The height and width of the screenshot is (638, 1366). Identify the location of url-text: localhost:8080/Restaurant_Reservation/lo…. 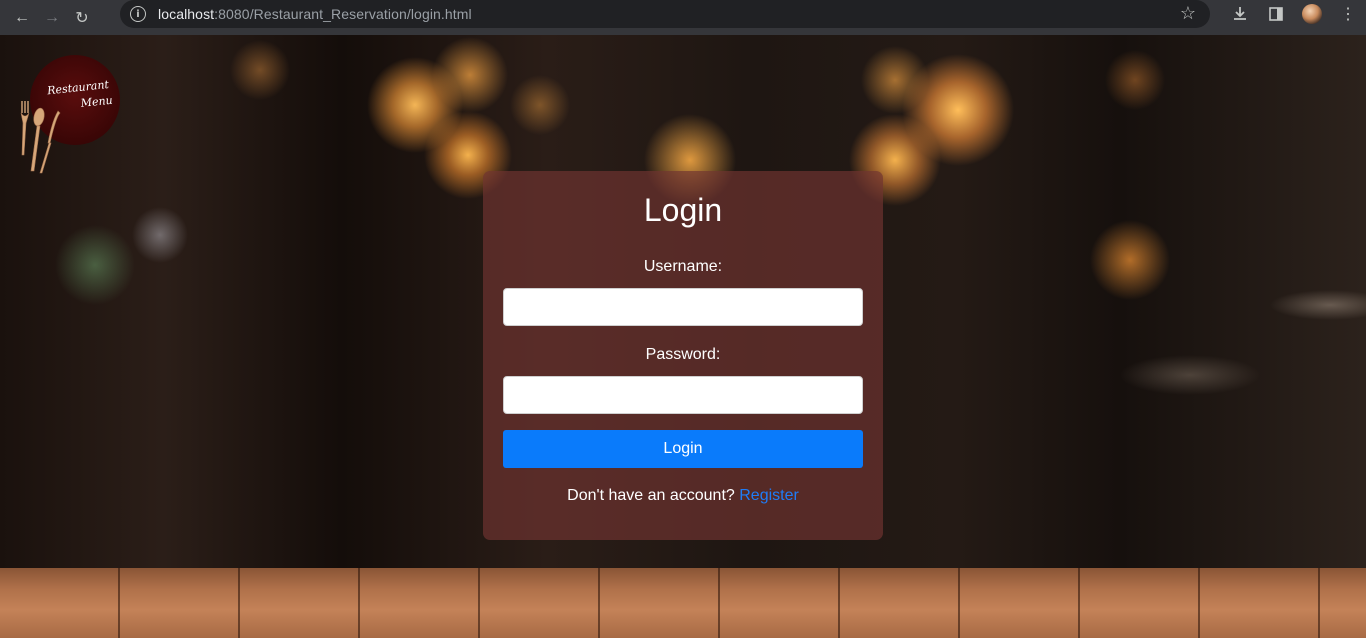
(315, 14).